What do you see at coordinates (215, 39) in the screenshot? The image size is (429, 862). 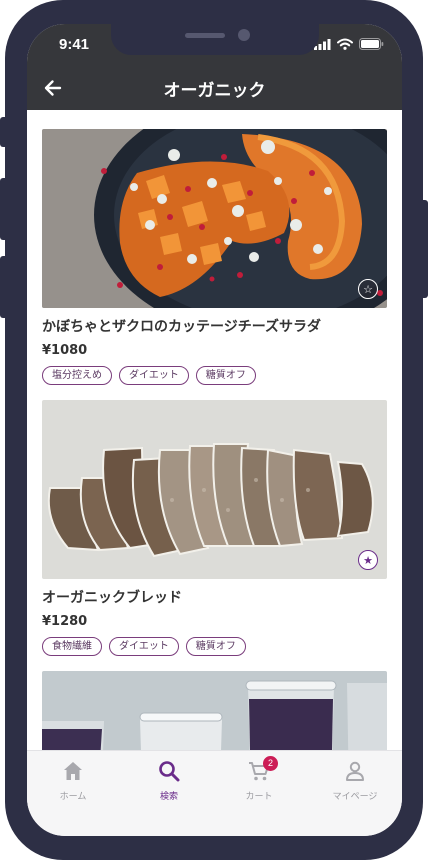 I see `notch` at bounding box center [215, 39].